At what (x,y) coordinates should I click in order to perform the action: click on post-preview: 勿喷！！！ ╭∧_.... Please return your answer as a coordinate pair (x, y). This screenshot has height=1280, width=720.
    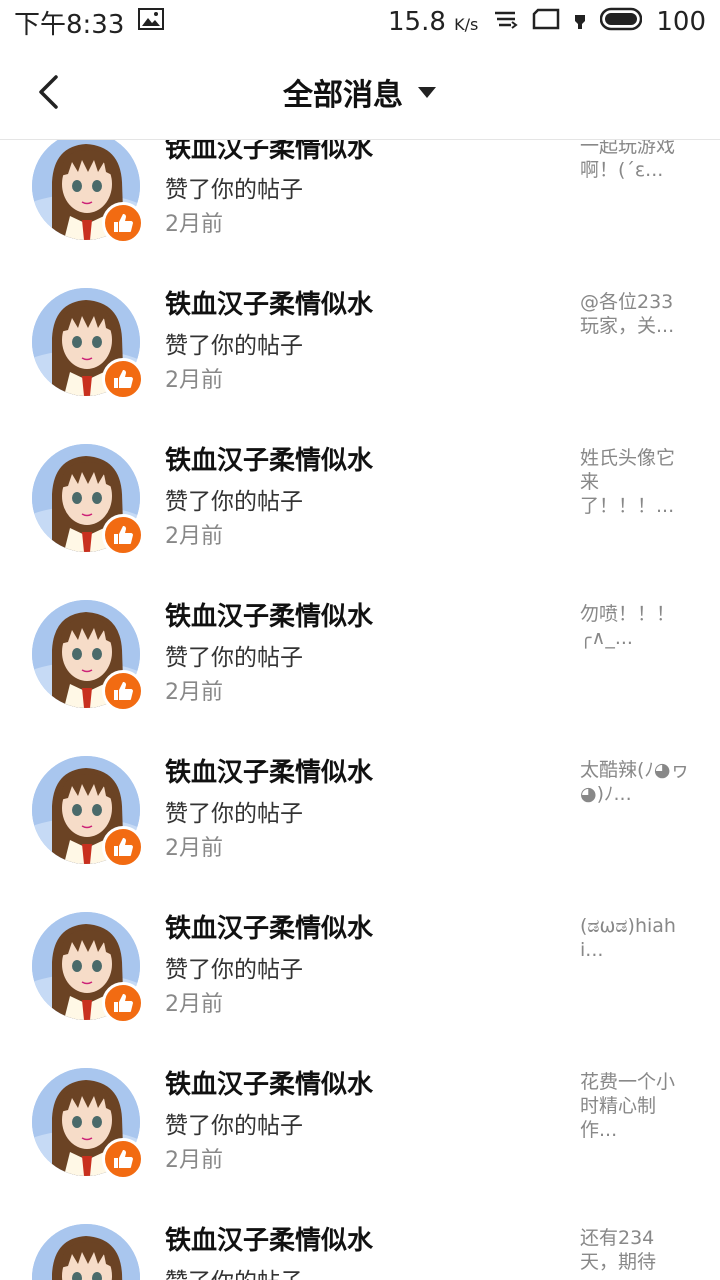
    Looking at the image, I should click on (635, 626).